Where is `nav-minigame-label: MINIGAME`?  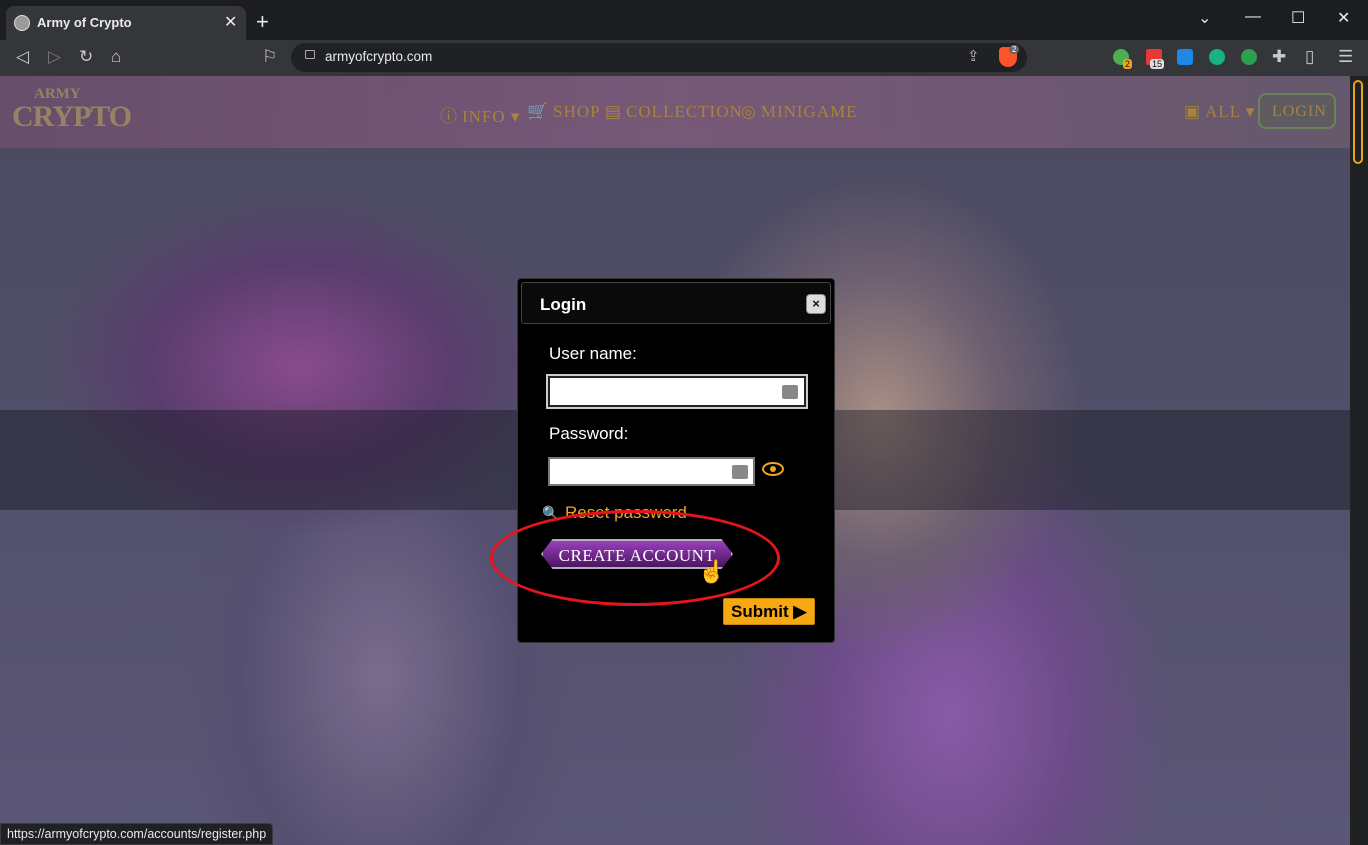 nav-minigame-label: MINIGAME is located at coordinates (809, 111).